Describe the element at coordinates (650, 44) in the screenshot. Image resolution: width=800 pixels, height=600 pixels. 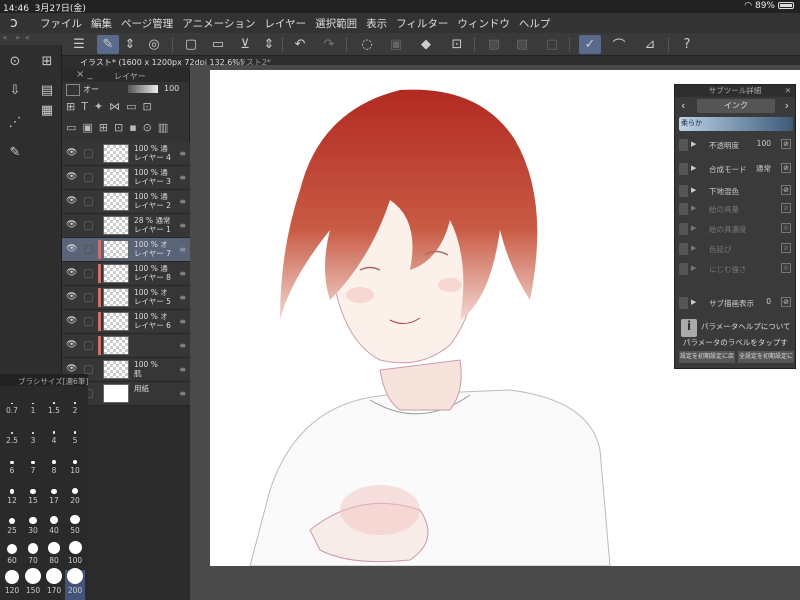
I see `eraser-tool-icon: ⊿` at that location.